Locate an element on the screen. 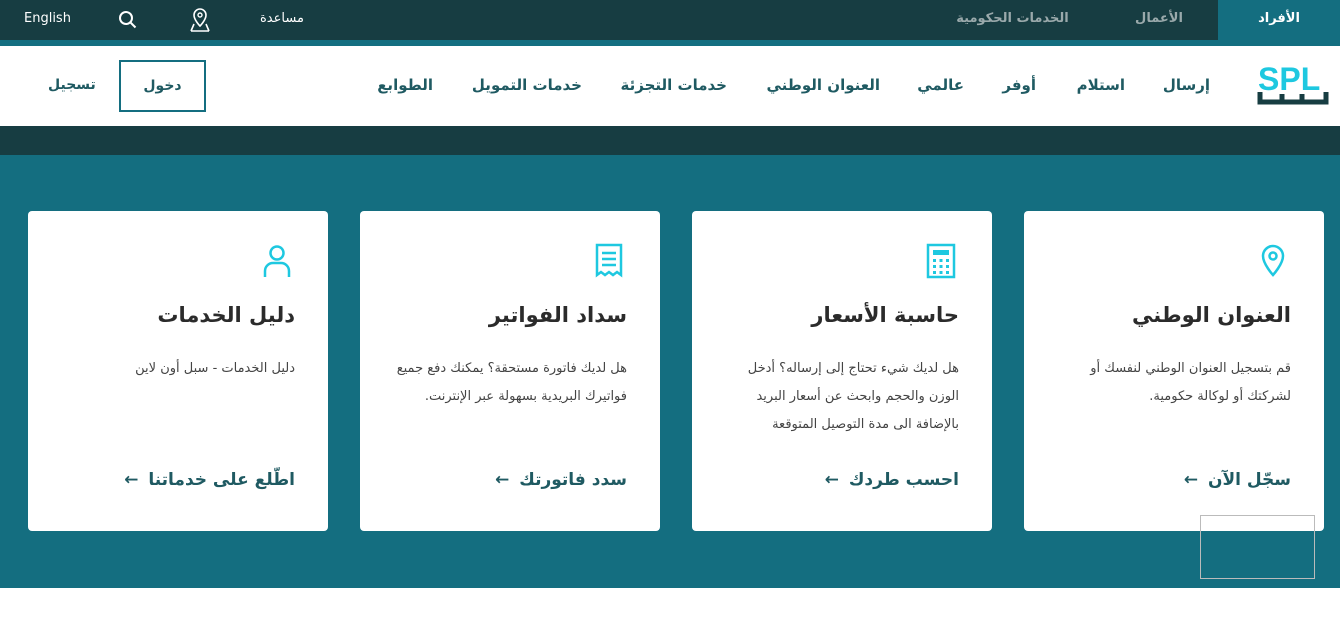 The width and height of the screenshot is (1340, 641). register-link: تسجيل is located at coordinates (72, 85).